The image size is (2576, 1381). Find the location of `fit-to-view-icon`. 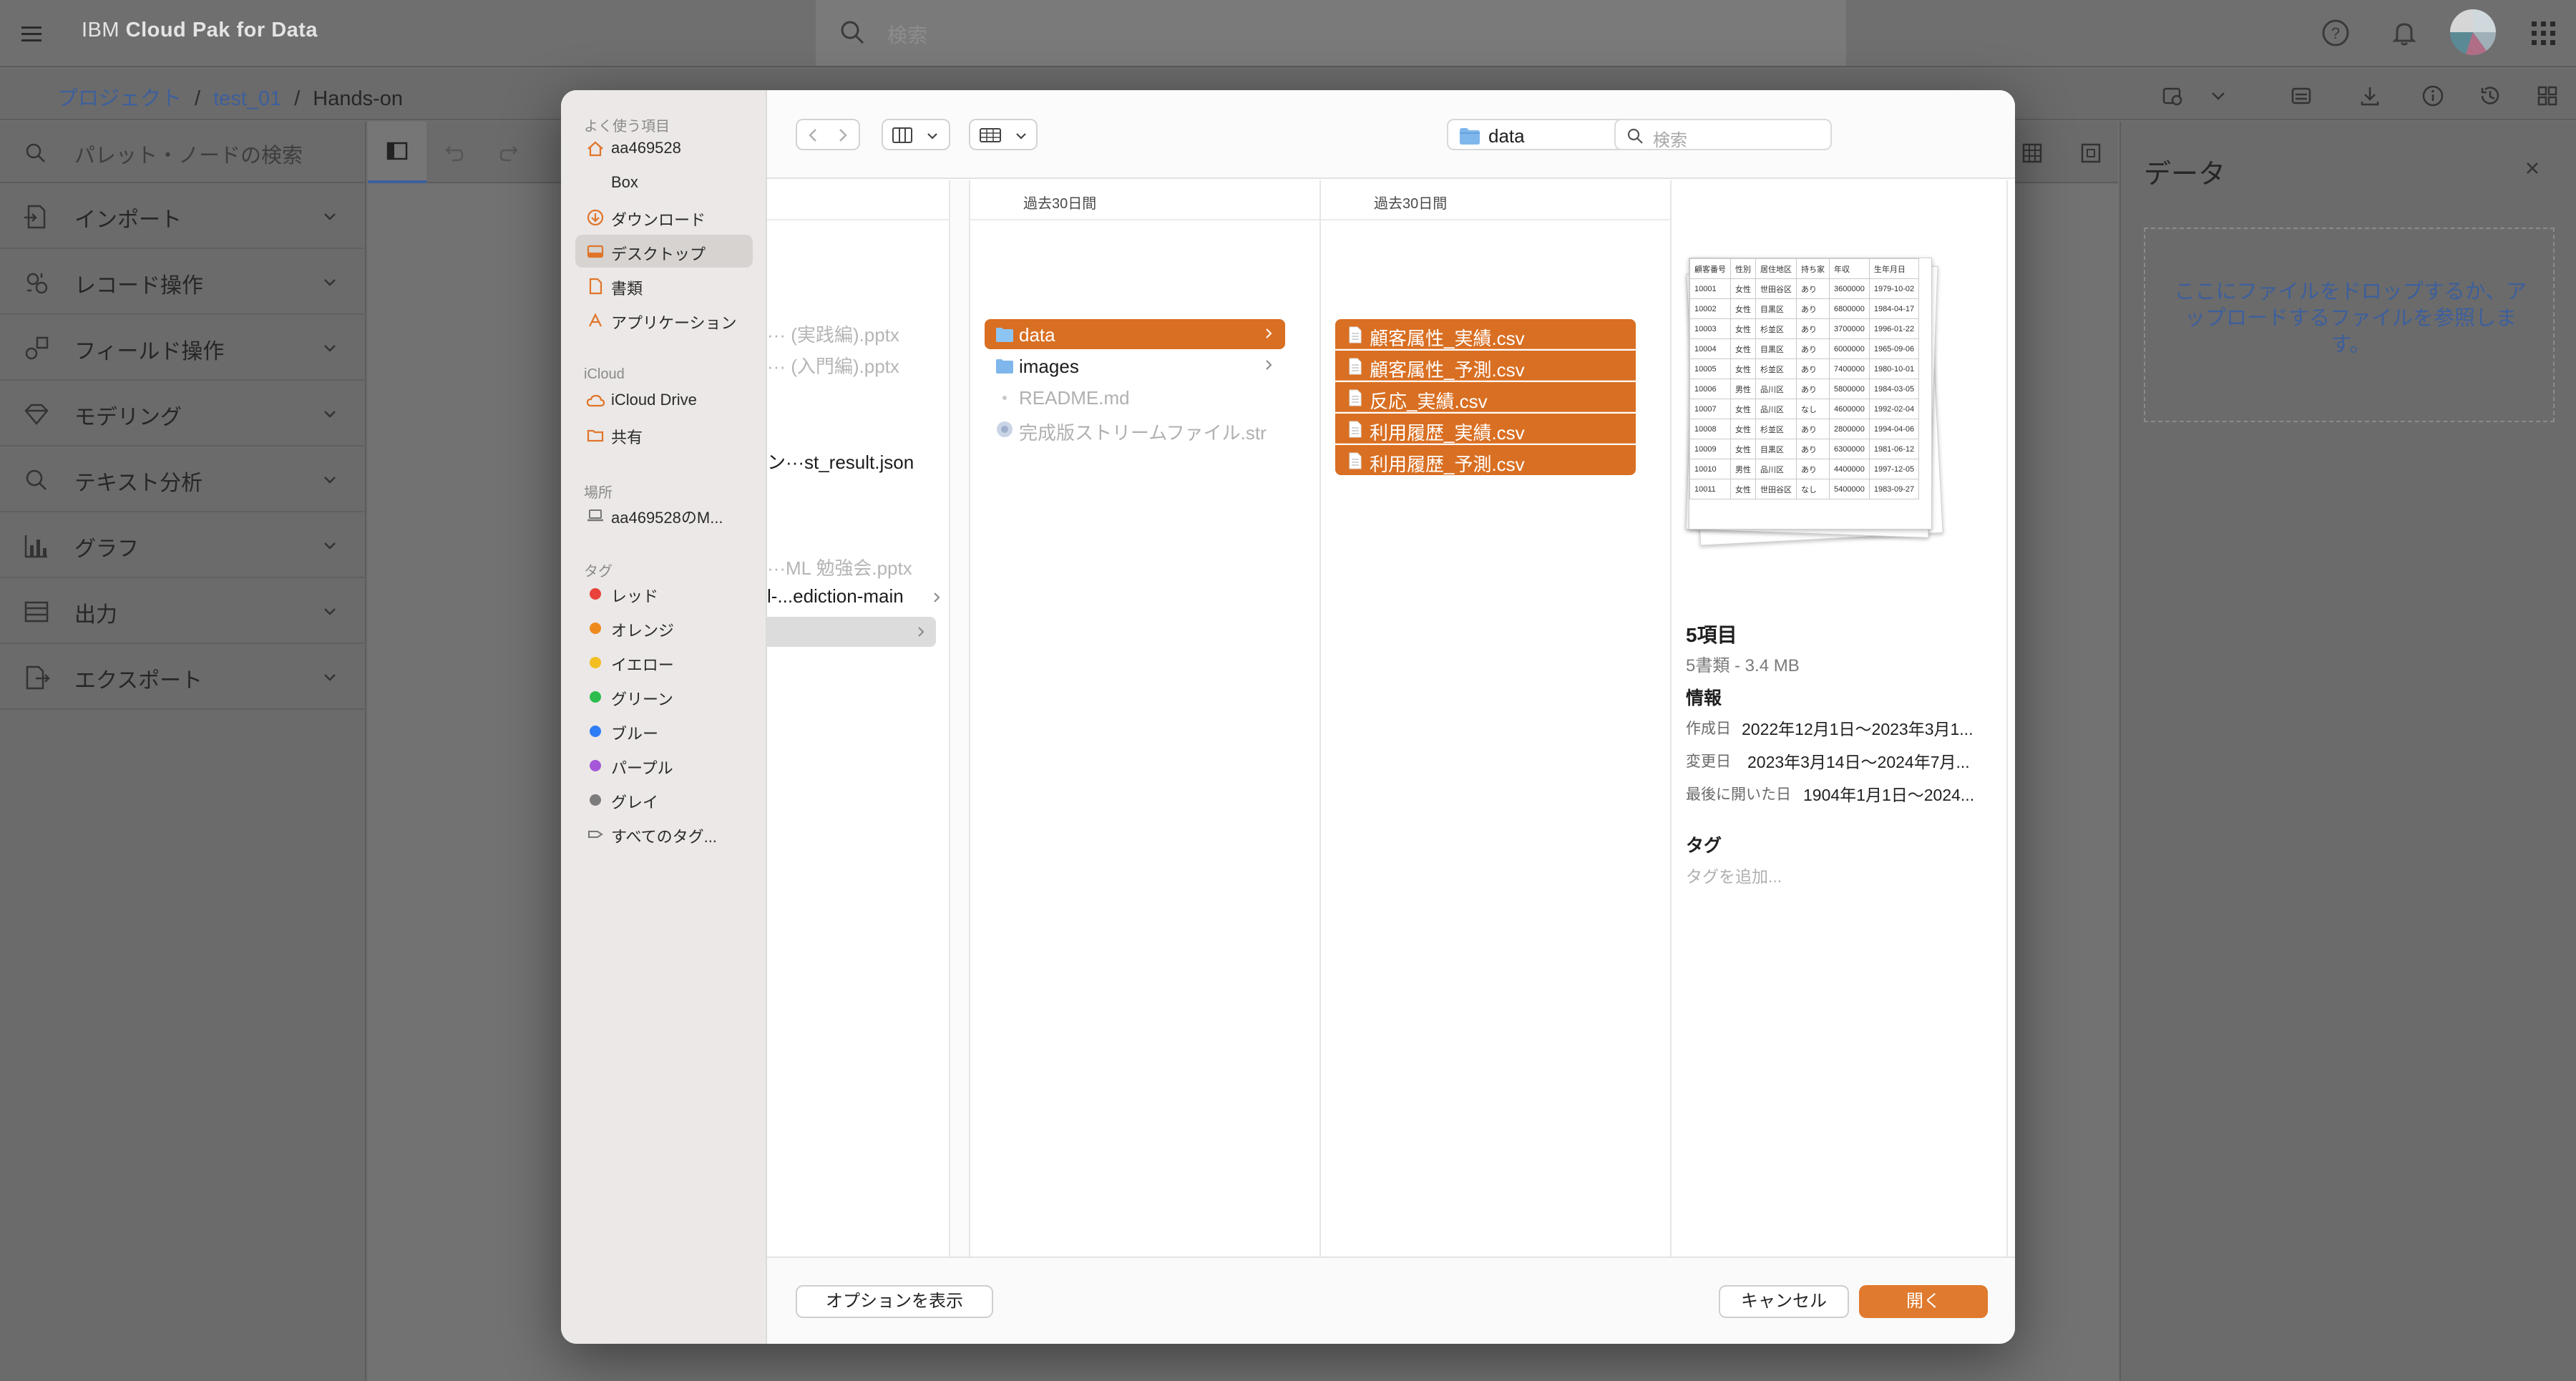

fit-to-view-icon is located at coordinates (2091, 153).